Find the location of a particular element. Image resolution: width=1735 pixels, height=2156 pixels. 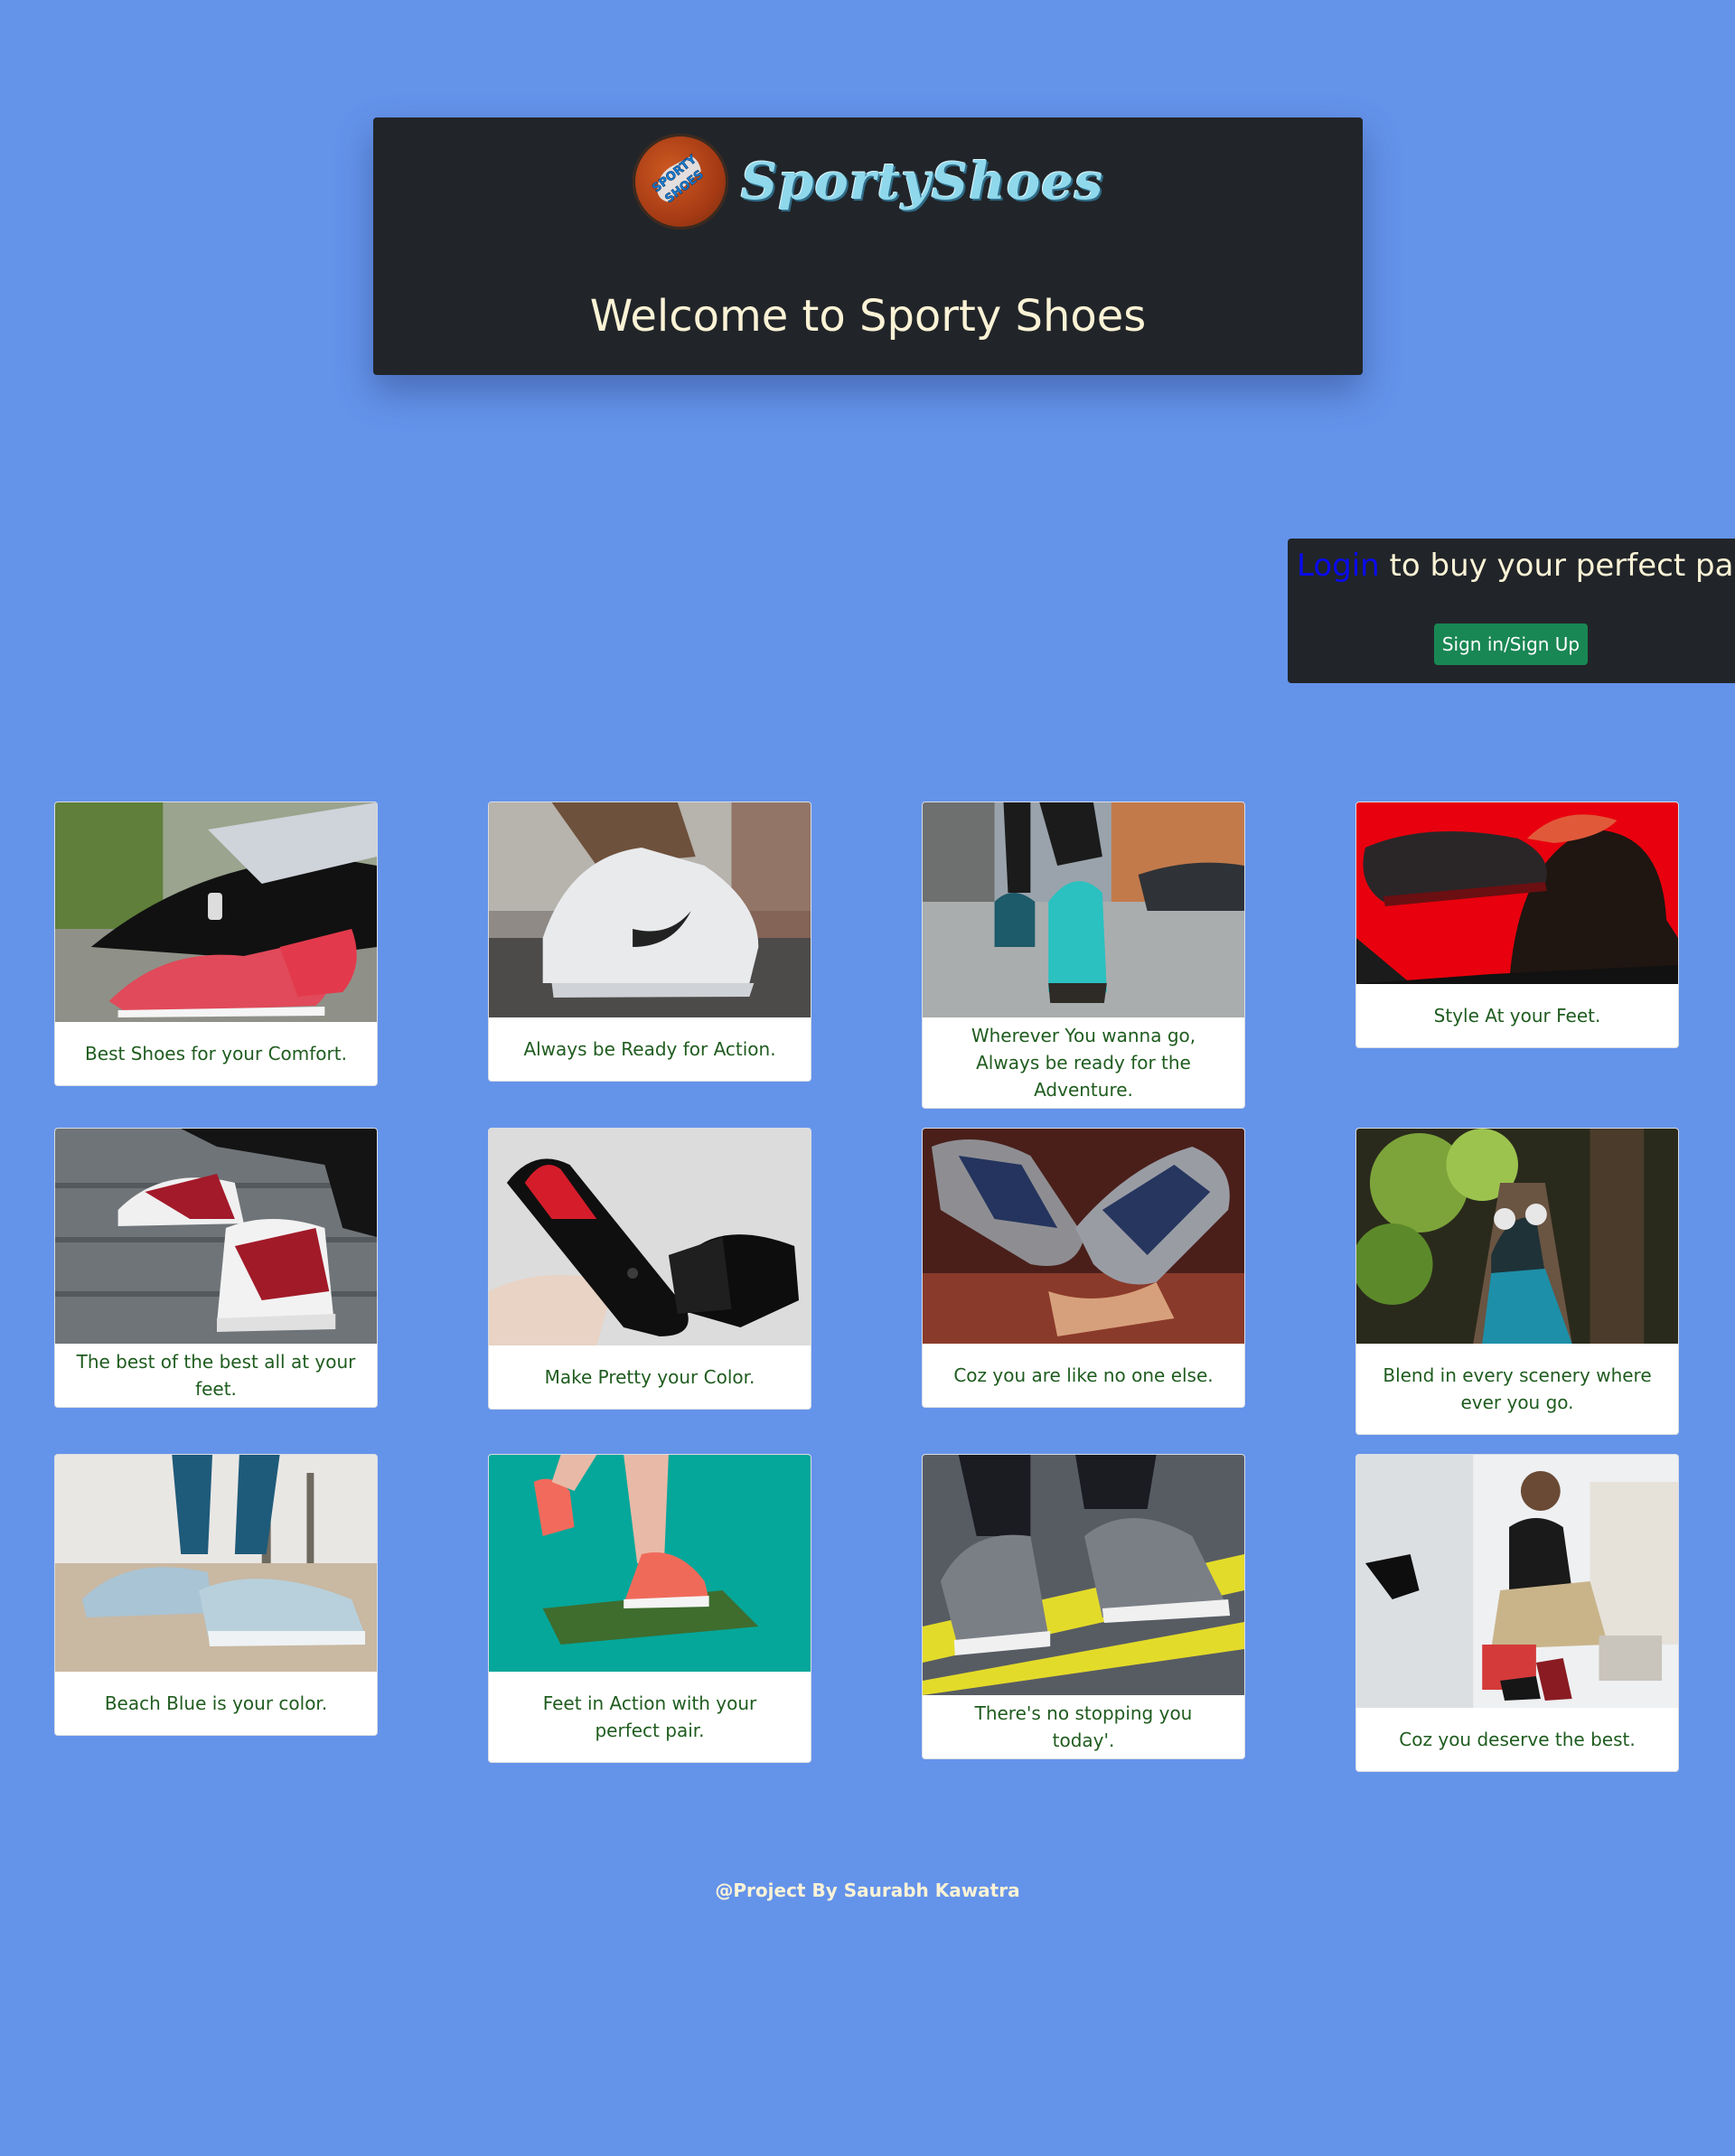

login-prompt: Login to buy your perfect pair is located at coordinates (1516, 566).